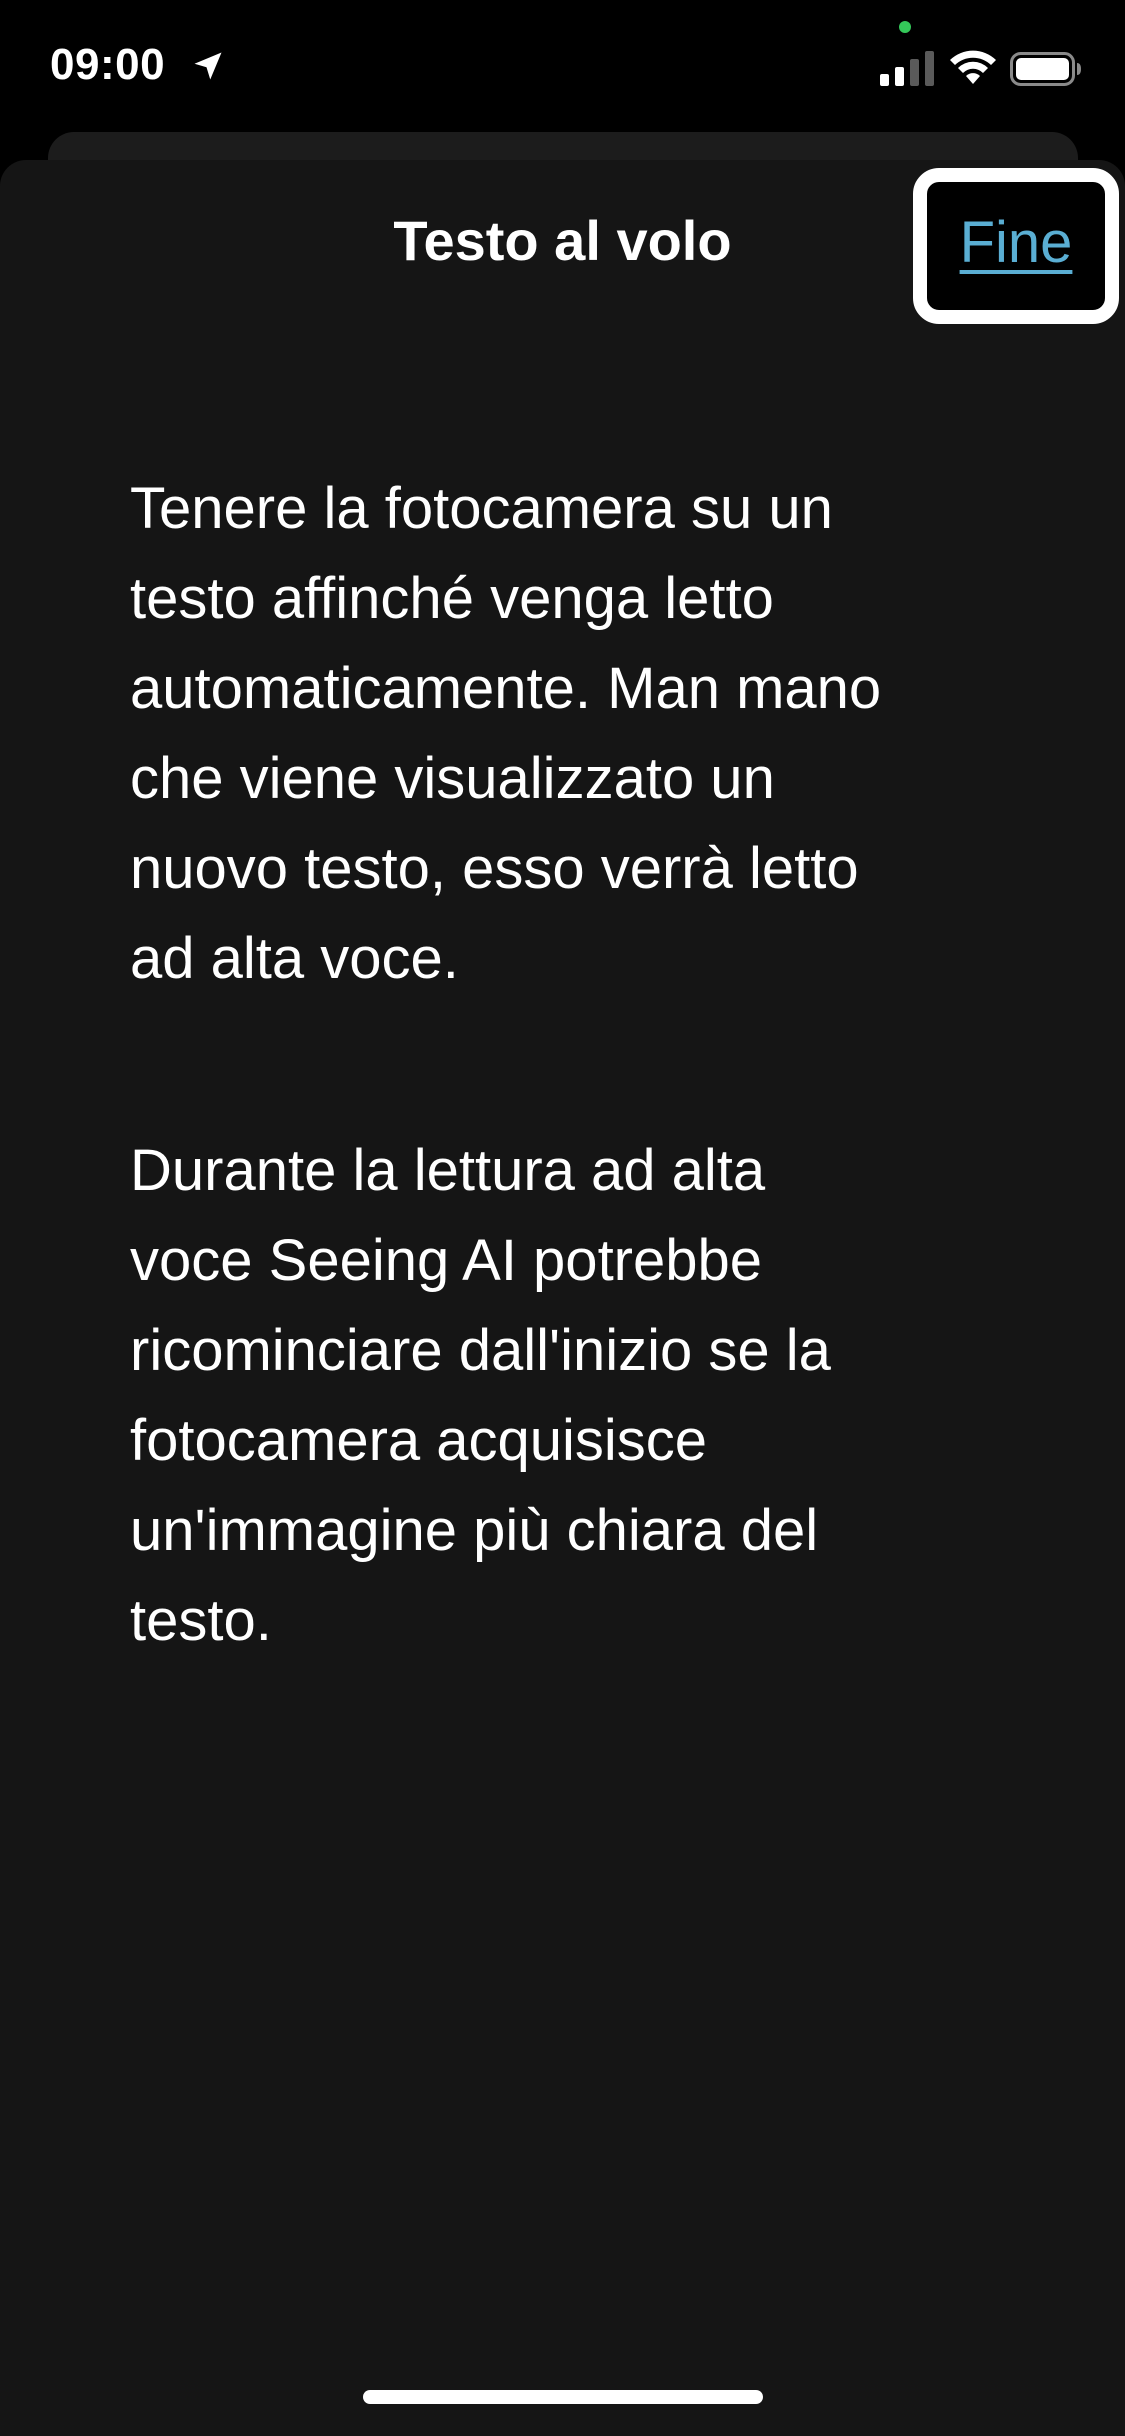 This screenshot has height=2436, width=1125. Describe the element at coordinates (563, 2397) in the screenshot. I see `home-indicator` at that location.